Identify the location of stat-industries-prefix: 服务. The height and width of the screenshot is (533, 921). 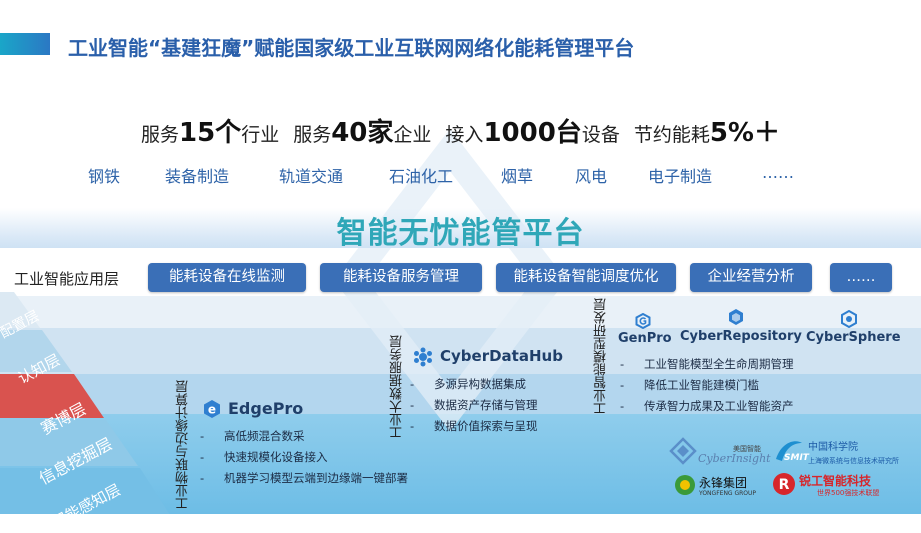
(159, 135).